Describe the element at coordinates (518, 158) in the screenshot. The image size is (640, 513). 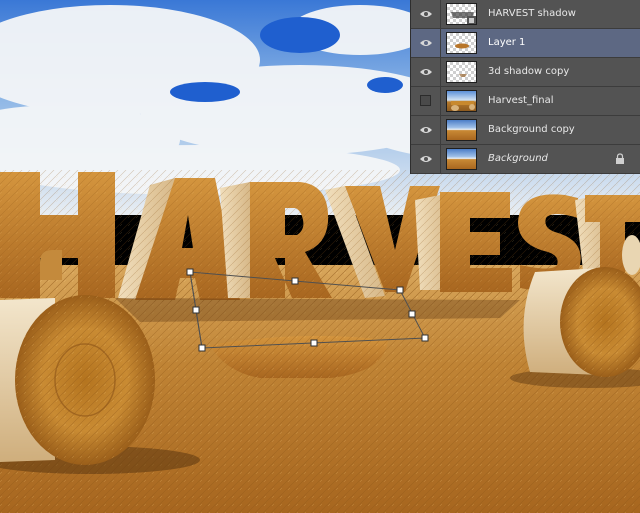
I see `layer-name: Background` at that location.